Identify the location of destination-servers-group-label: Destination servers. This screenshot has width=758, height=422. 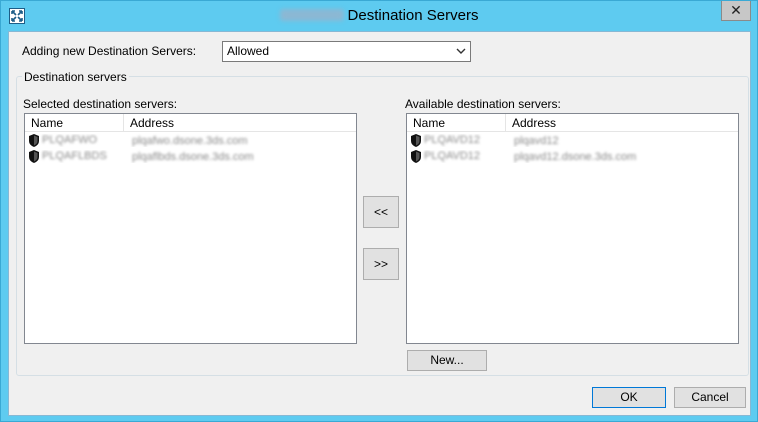
(75, 77).